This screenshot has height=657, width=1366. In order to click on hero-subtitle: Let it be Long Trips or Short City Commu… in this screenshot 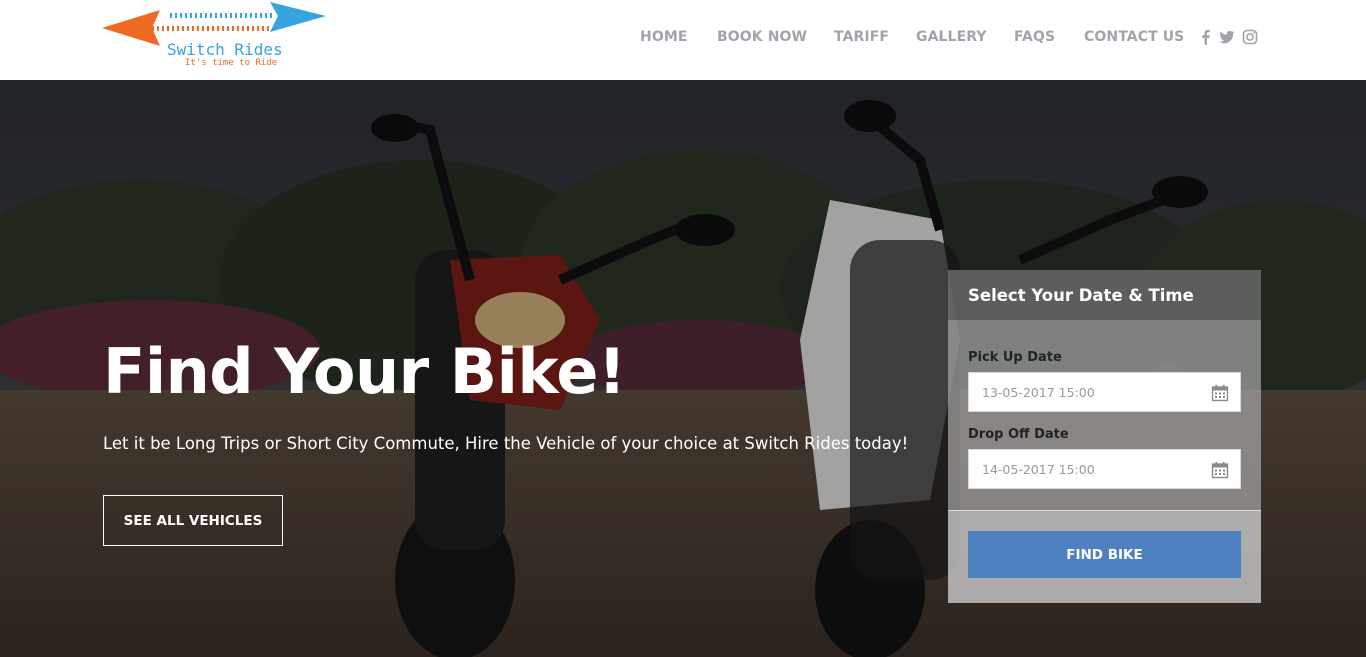, I will do `click(506, 443)`.